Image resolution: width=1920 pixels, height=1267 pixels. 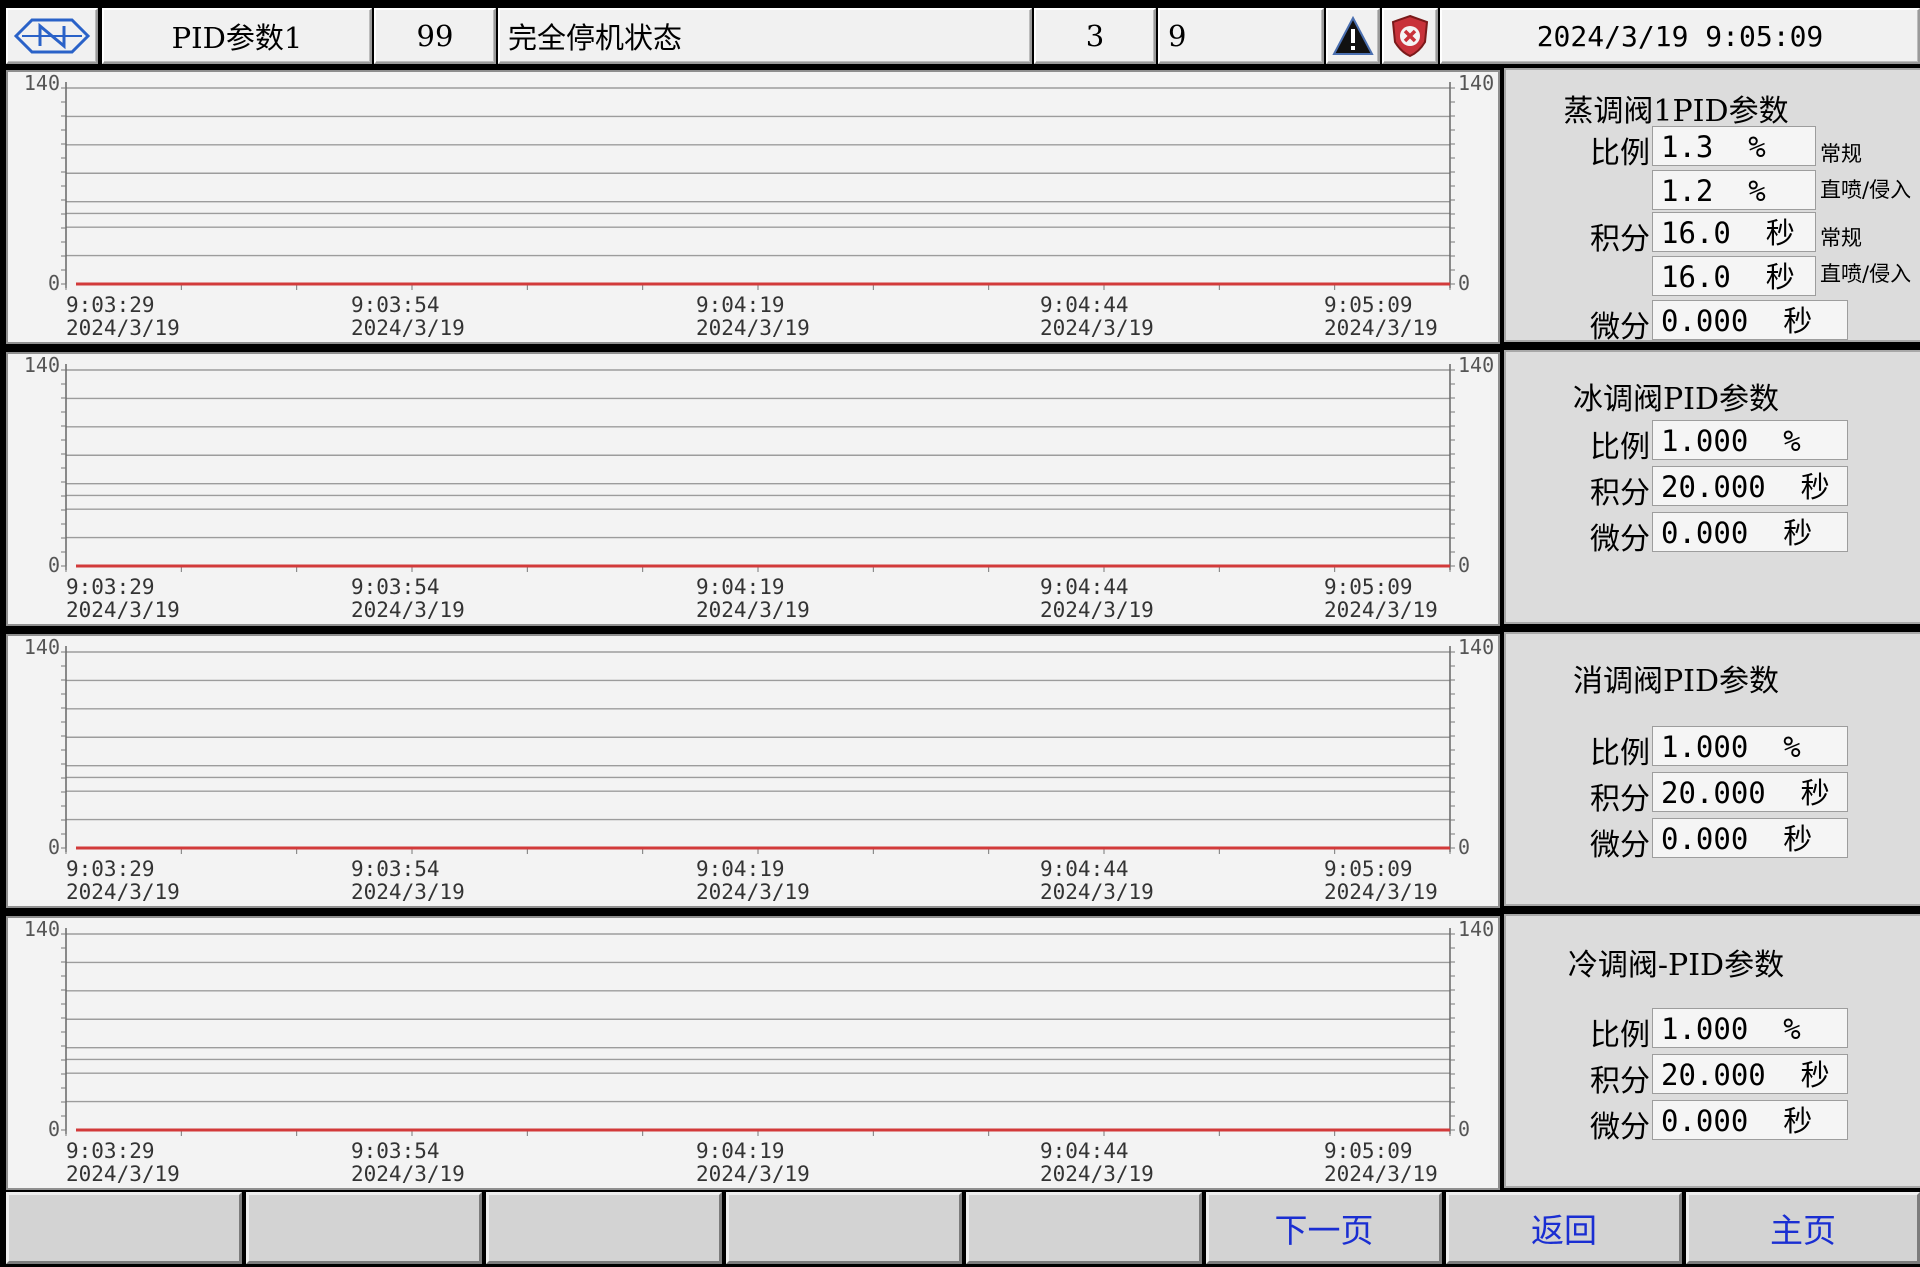 I want to click on panel-title: 蒸调阀1PID参数, so click(x=1676, y=111).